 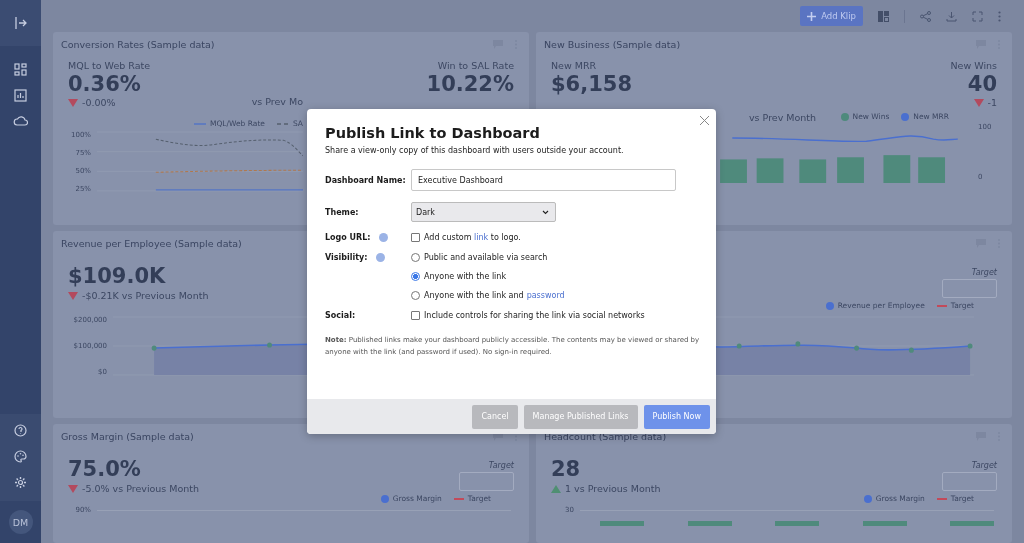 I want to click on chevron-down-icon, so click(x=545, y=212).